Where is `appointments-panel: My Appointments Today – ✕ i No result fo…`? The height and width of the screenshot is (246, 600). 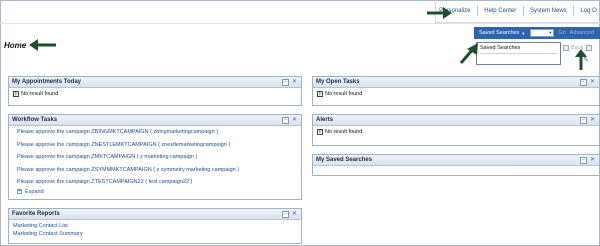 appointments-panel: My Appointments Today – ✕ i No result fo… is located at coordinates (155, 91).